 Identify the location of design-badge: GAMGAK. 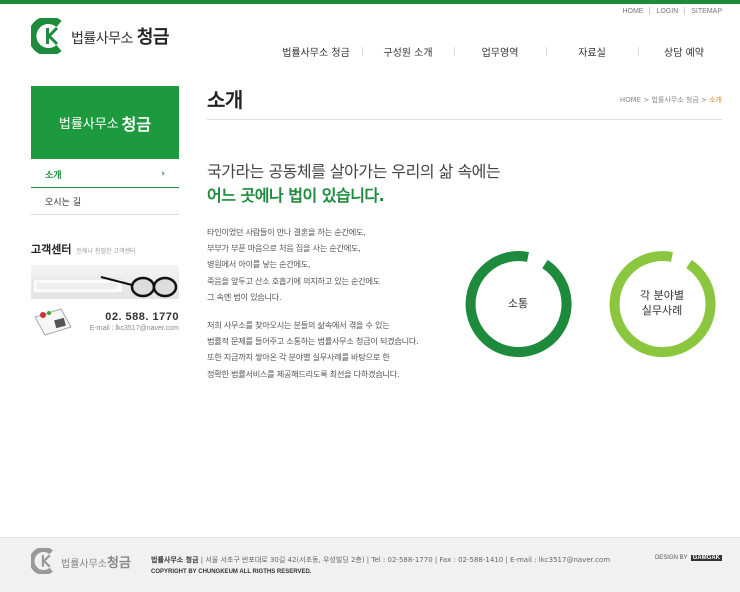
(706, 558).